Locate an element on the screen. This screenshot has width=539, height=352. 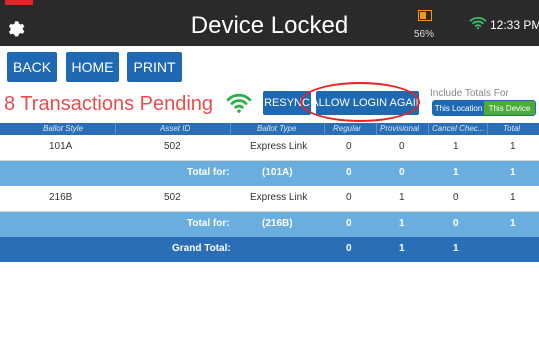
table-row: 216B 502 Express Link 0 1 0 1 is located at coordinates (269, 199).